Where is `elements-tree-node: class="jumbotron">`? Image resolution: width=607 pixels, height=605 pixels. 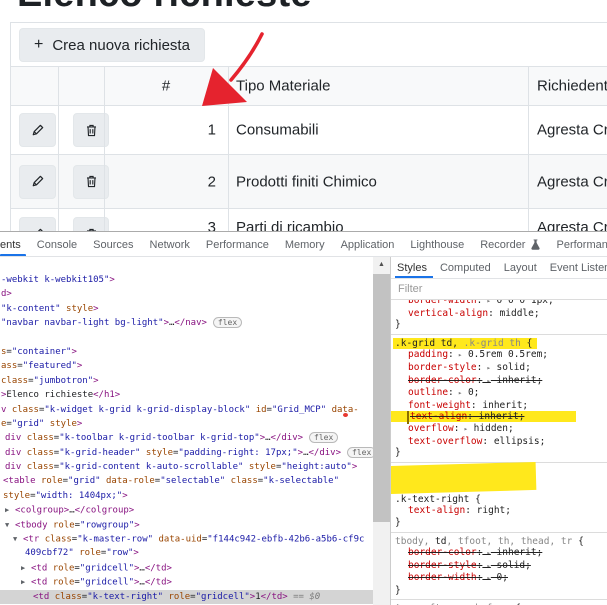
elements-tree-node: class="jumbotron"> is located at coordinates (186, 381).